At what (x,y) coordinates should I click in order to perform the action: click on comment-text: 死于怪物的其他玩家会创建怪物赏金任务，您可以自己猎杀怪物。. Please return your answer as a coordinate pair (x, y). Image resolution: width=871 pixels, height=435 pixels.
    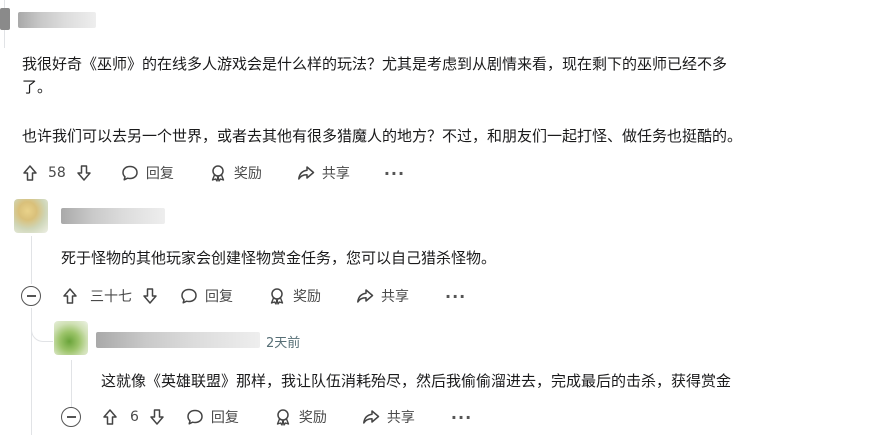
    Looking at the image, I should click on (279, 258).